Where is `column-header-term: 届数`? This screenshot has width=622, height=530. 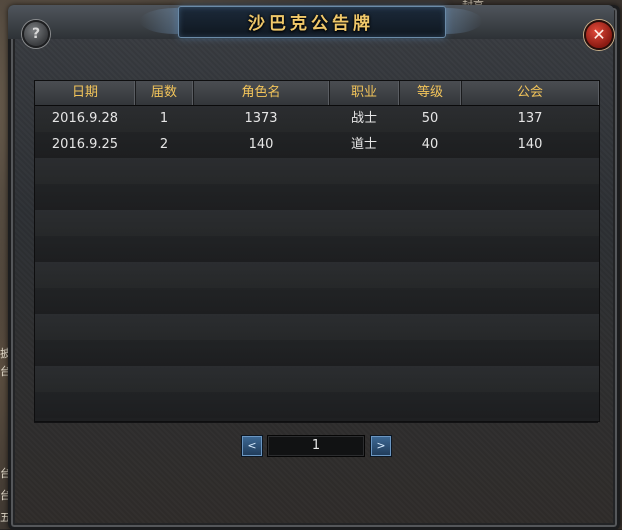
column-header-term: 届数 is located at coordinates (164, 93).